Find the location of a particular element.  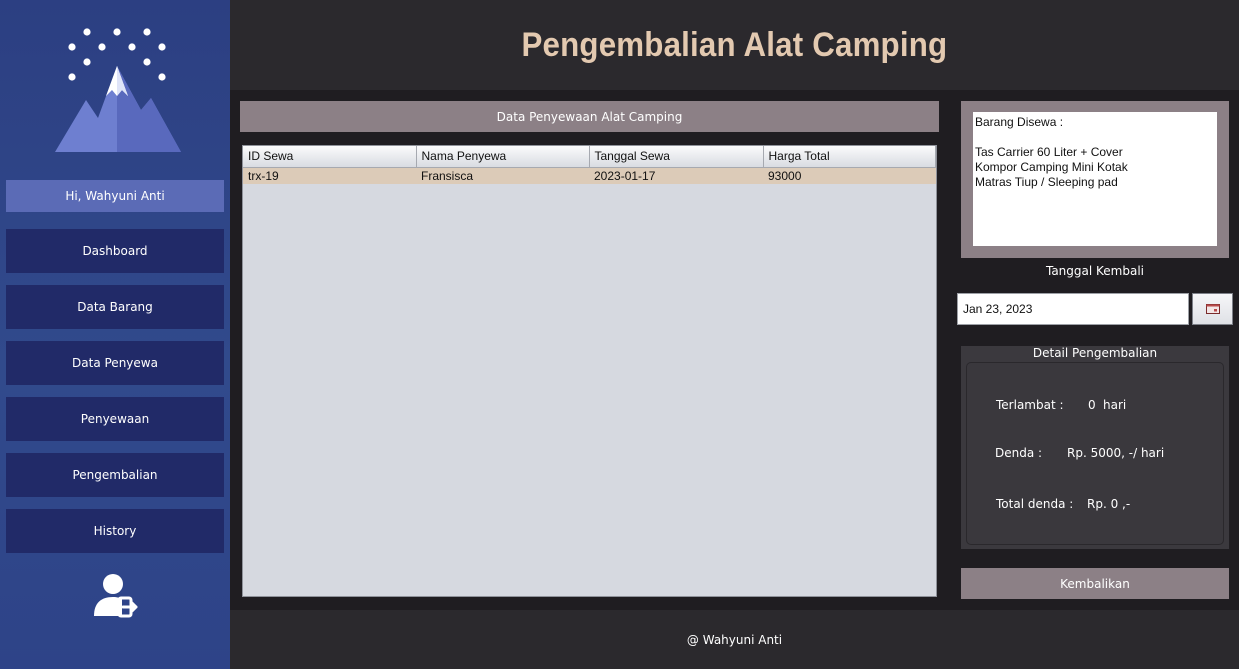

column-header-nama-penyewa: Nama Penyewa is located at coordinates (503, 157).